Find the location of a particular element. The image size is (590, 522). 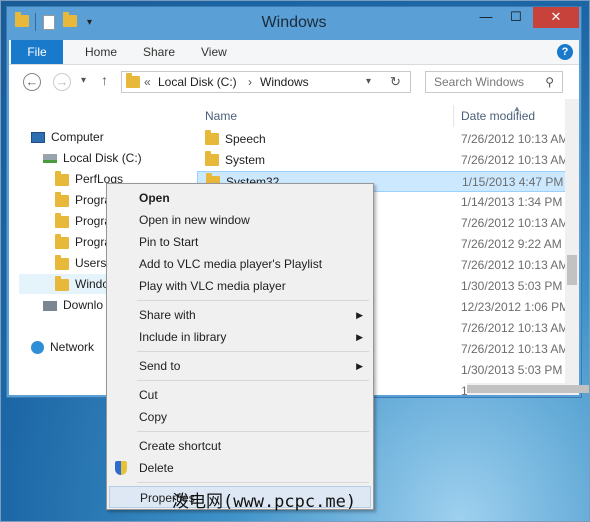

download-drive-icon is located at coordinates (50, 305).